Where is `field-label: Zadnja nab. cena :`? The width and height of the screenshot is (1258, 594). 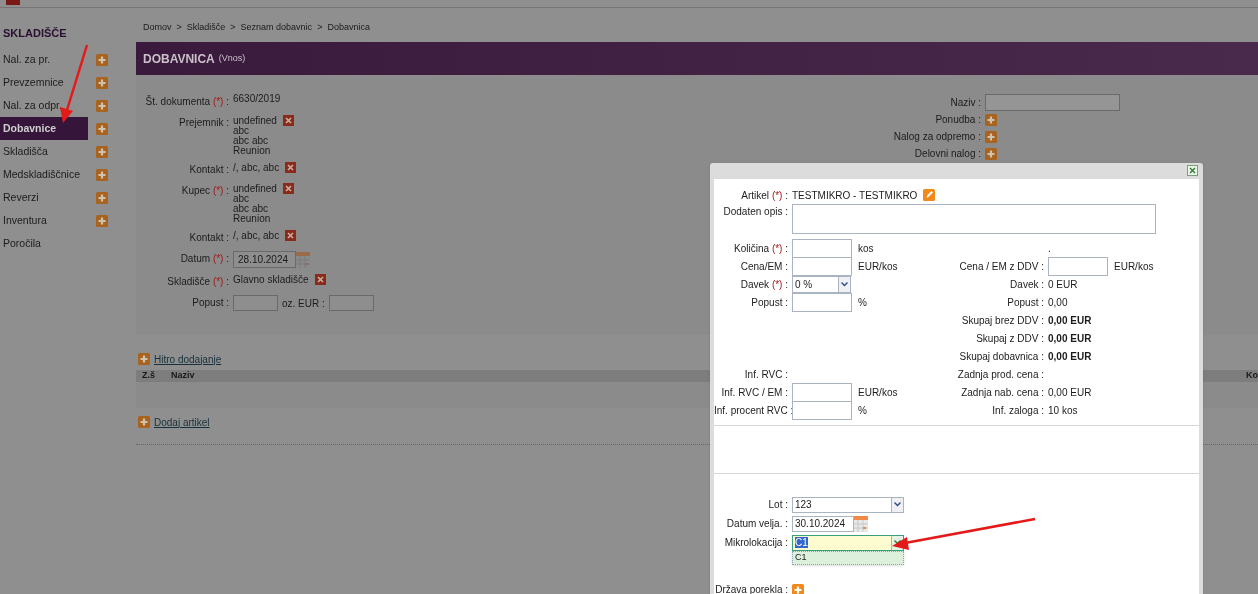 field-label: Zadnja nab. cena : is located at coordinates (1002, 392).